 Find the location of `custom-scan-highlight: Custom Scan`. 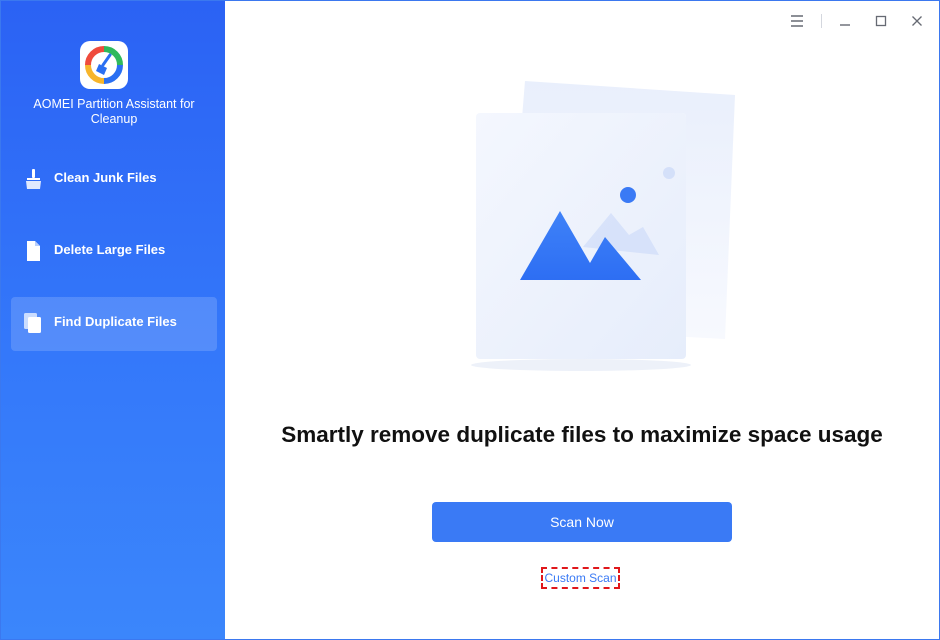

custom-scan-highlight: Custom Scan is located at coordinates (580, 578).